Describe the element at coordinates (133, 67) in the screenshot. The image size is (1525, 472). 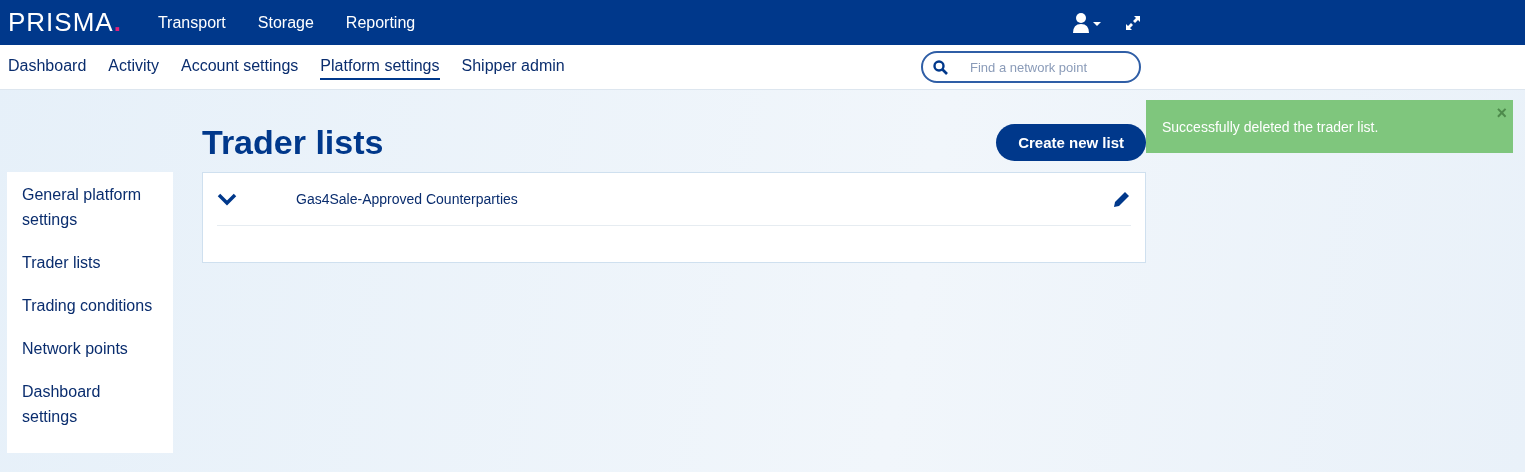
I see `nav-tab: Activity` at that location.